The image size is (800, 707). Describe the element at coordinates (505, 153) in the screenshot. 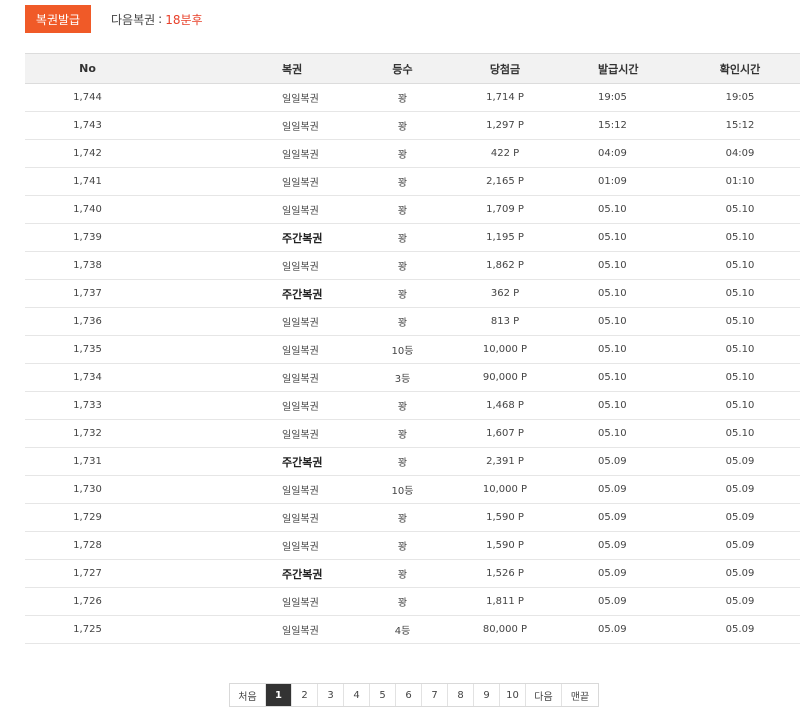

I see `cell-prize: 422 P` at that location.